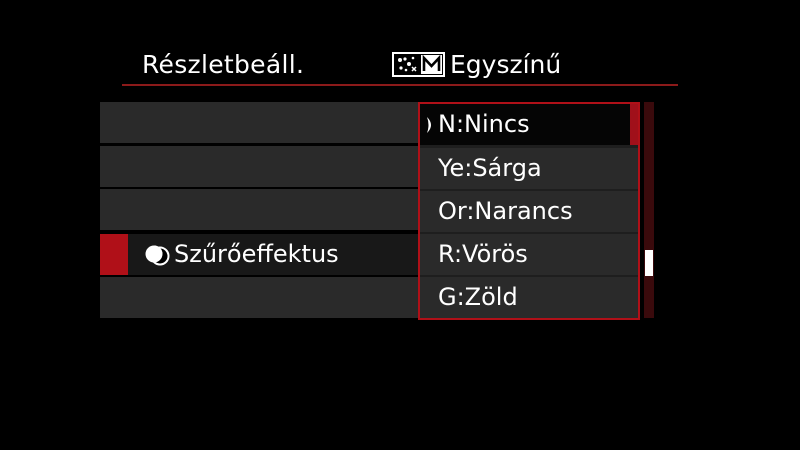 This screenshot has width=800, height=450. Describe the element at coordinates (478, 297) in the screenshot. I see `option-label: G:Zöld` at that location.